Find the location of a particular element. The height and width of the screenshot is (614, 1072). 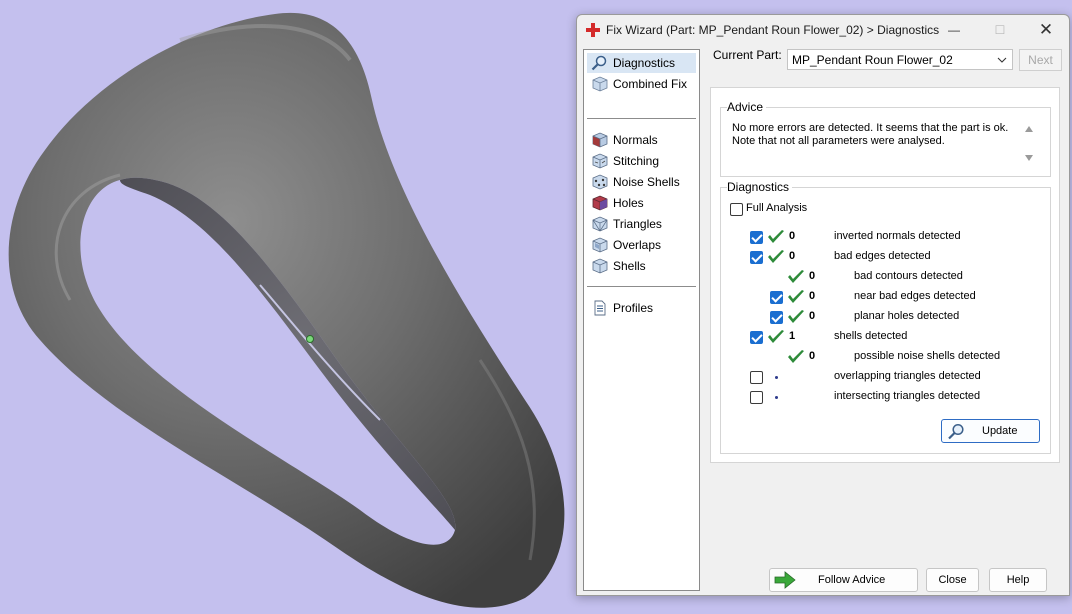

cube-icon is located at coordinates (600, 84).